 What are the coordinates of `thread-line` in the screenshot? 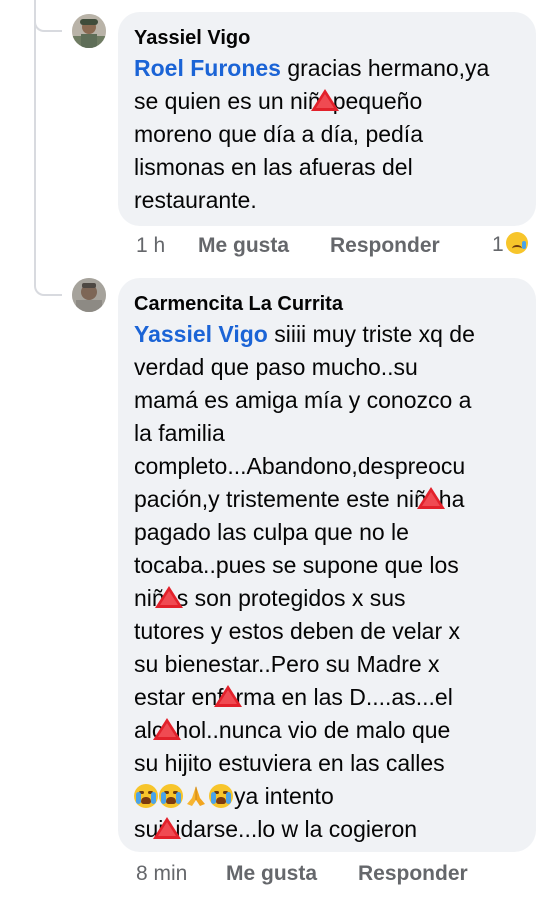 It's located at (35, 141).